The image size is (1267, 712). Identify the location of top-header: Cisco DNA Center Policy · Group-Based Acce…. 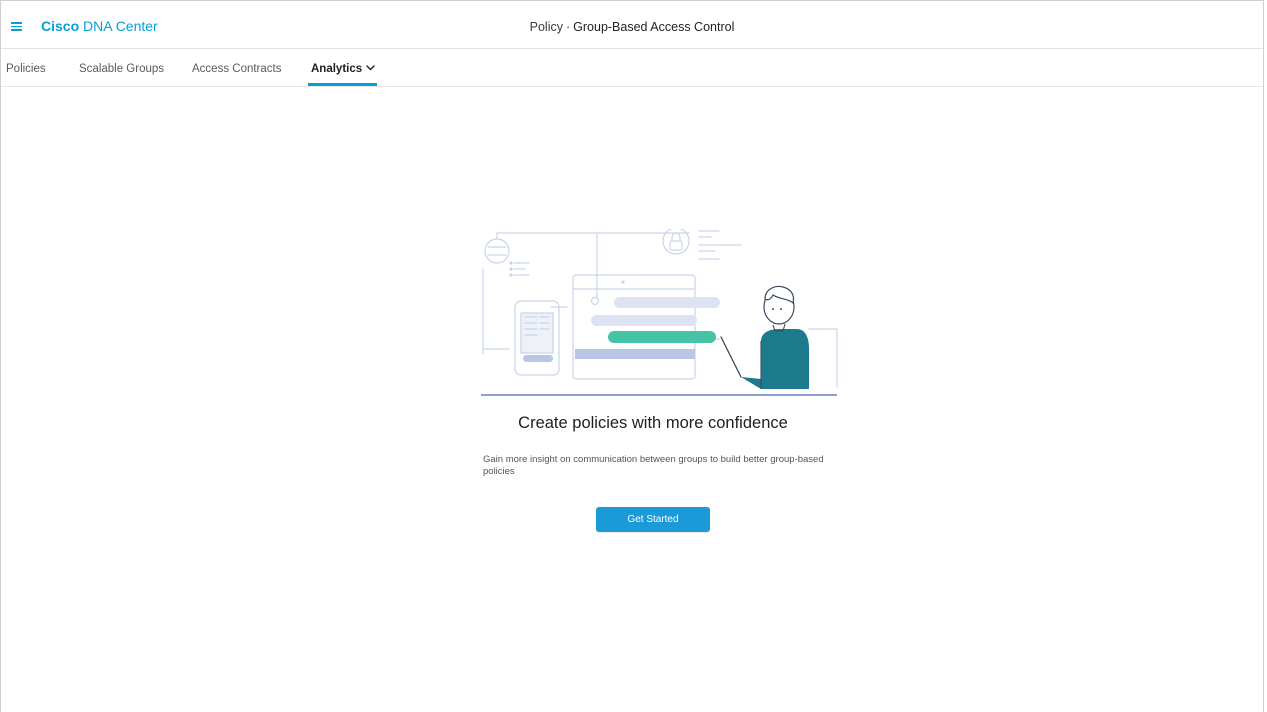
(632, 25).